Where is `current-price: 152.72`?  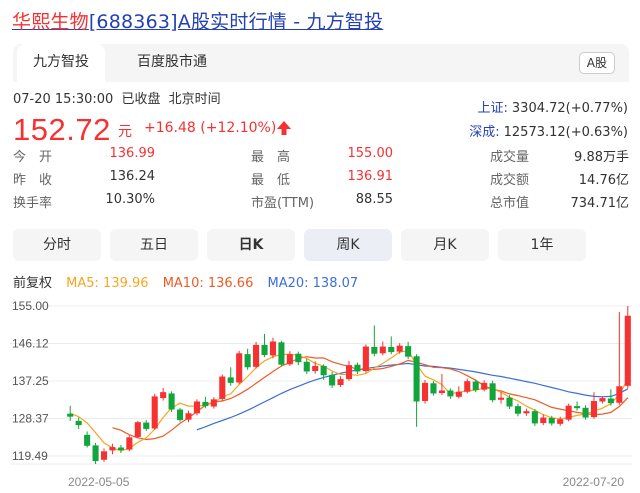 current-price: 152.72 is located at coordinates (62, 130).